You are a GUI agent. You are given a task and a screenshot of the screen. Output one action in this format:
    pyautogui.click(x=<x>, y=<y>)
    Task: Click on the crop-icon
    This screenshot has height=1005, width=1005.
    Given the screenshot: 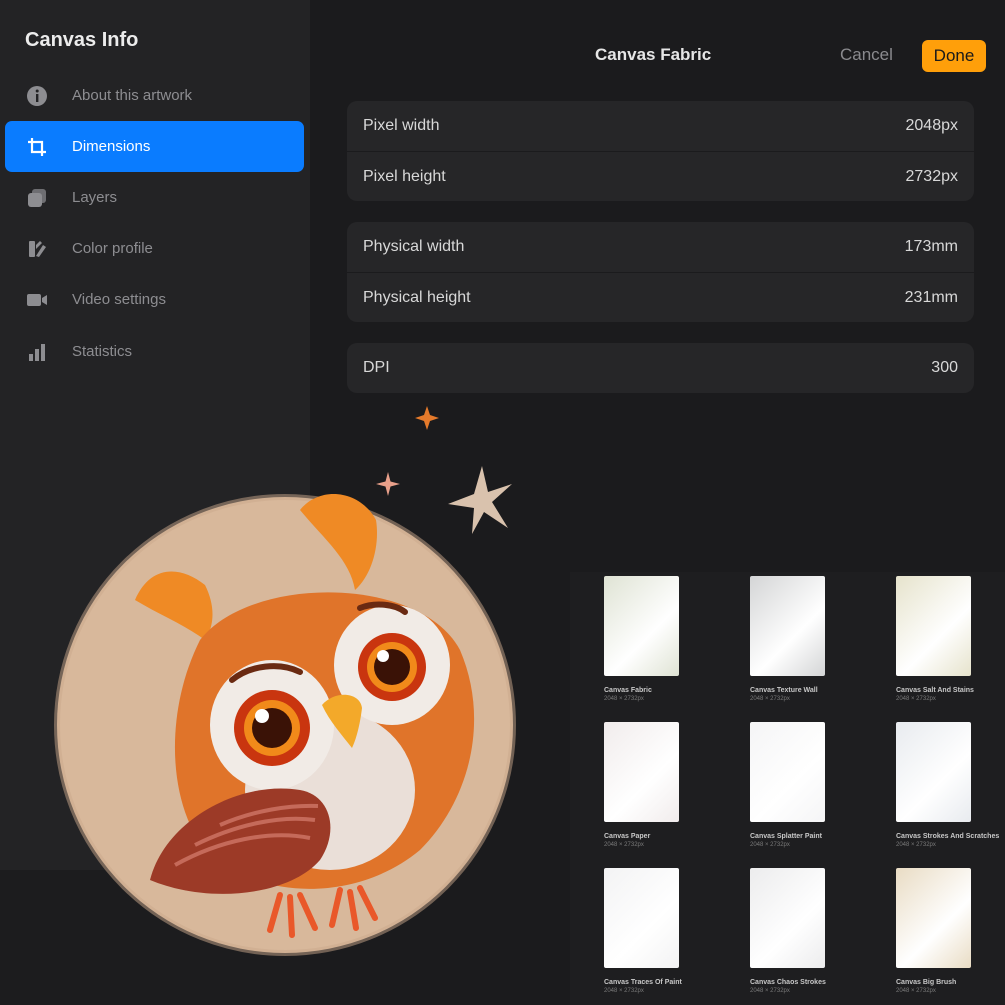 What is the action you would take?
    pyautogui.click(x=37, y=147)
    